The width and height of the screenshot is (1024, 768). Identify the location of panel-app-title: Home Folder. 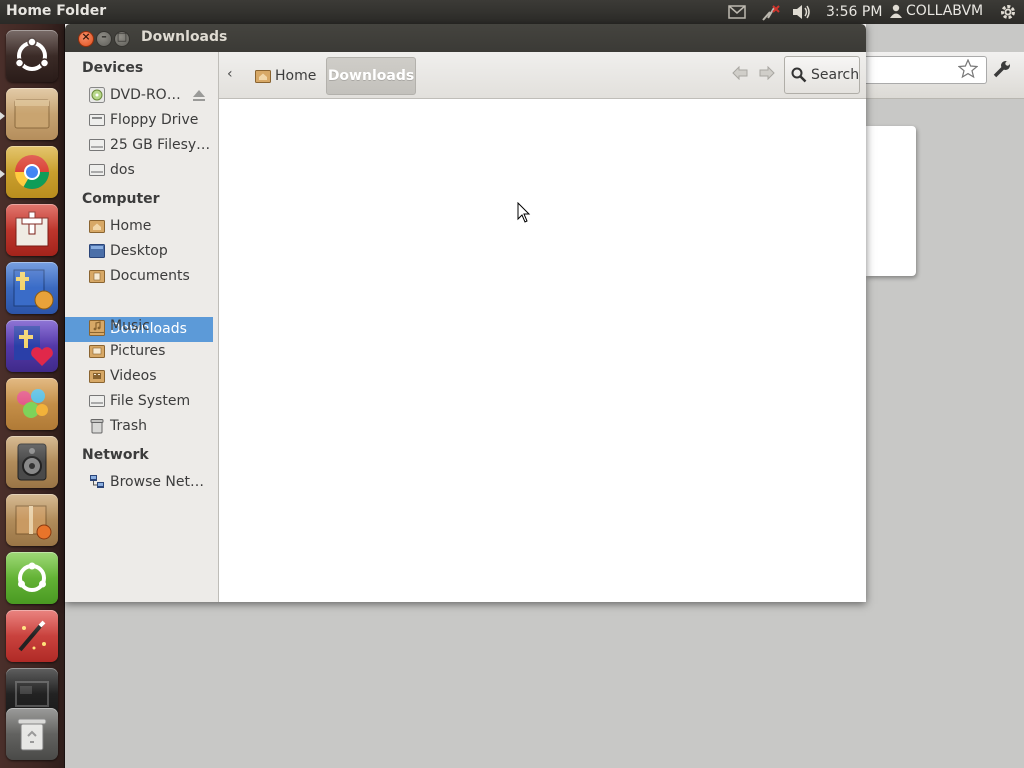
(56, 11).